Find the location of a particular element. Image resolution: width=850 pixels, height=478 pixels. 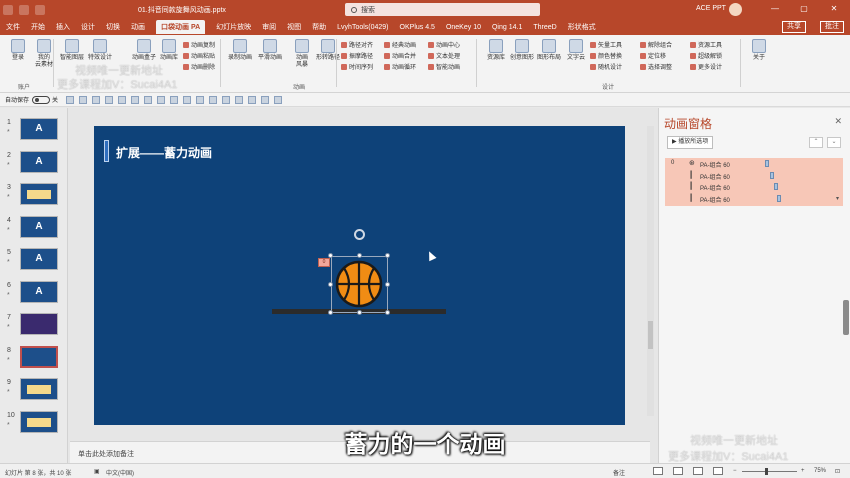

ribbon-small-button: 更多设计 is located at coordinates (706, 66).